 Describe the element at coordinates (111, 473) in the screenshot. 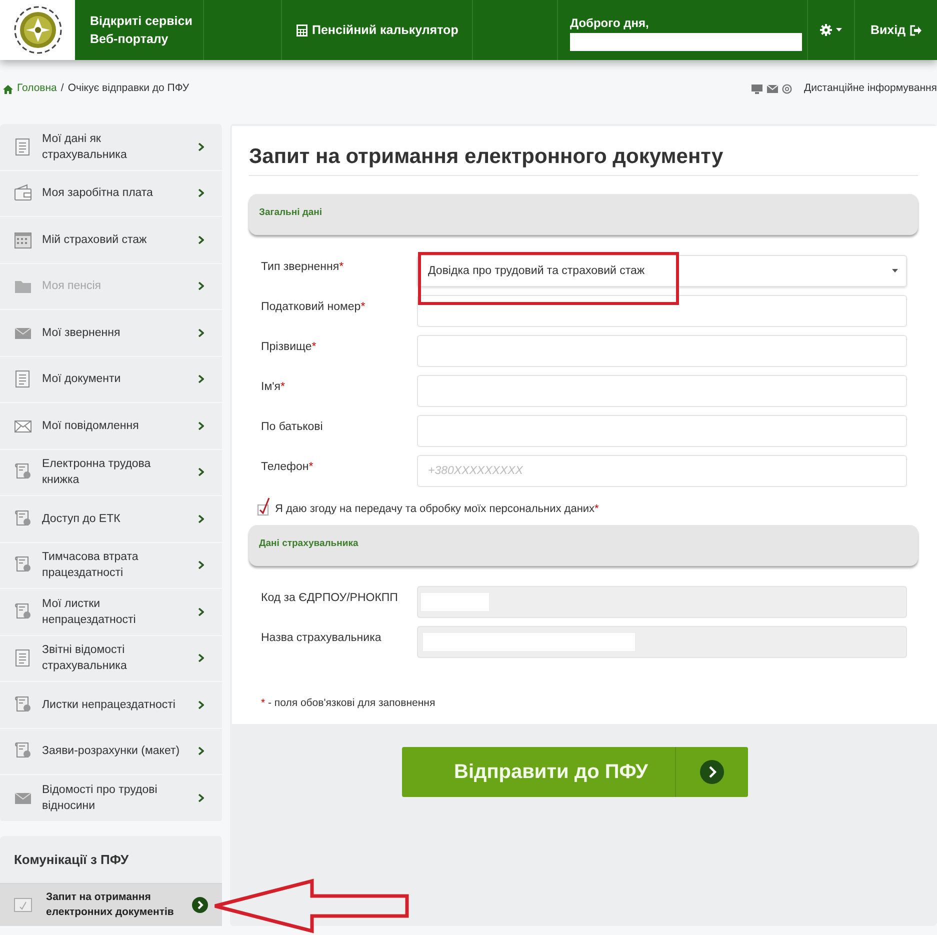

I see `sidebar-item: Електронна трудова книжка` at that location.